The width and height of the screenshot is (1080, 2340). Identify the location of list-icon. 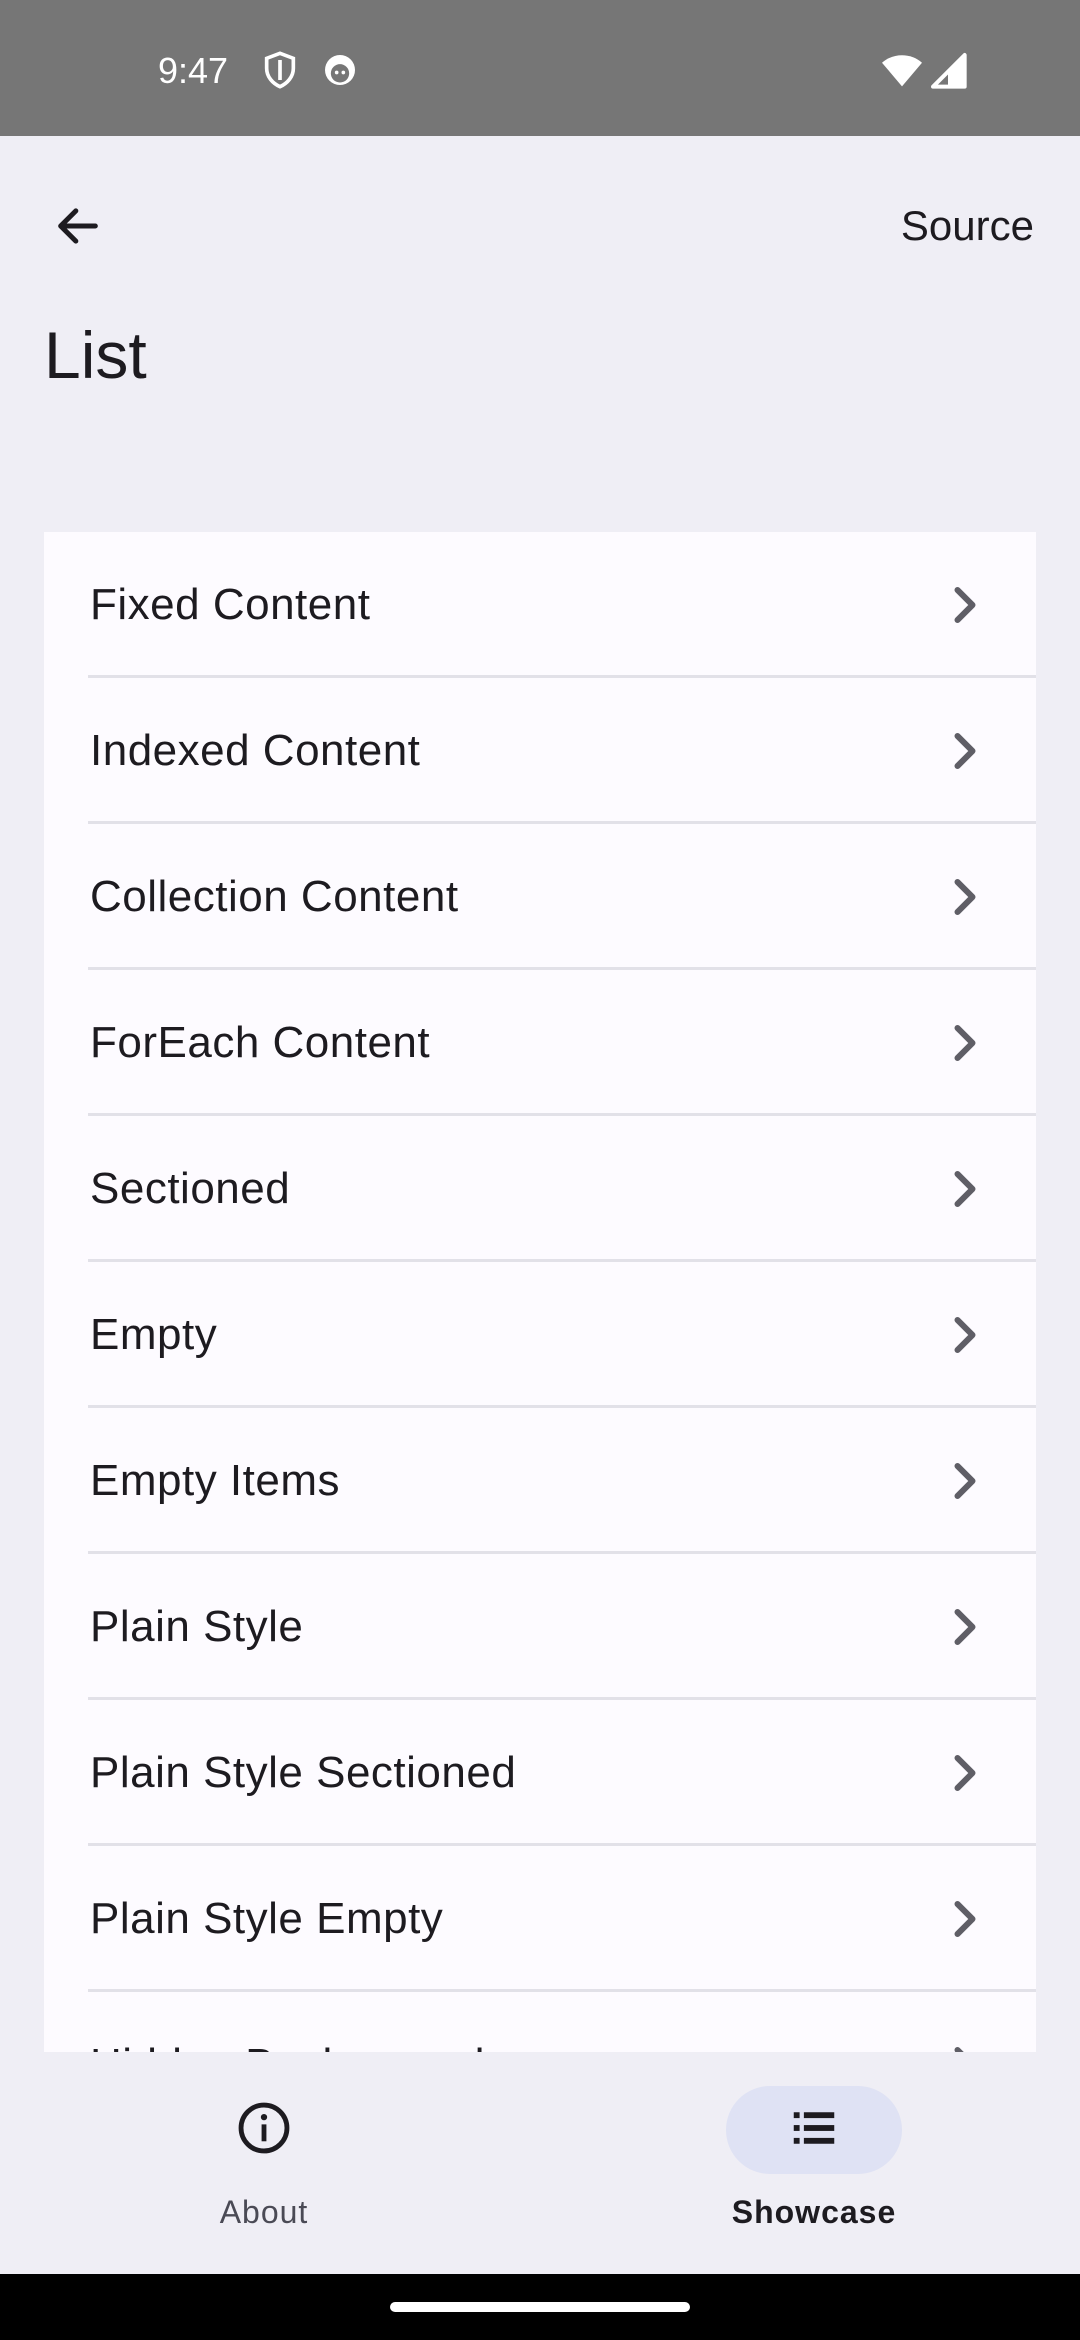
(814, 2130).